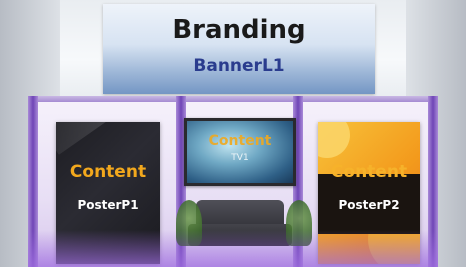 The width and height of the screenshot is (466, 267). Describe the element at coordinates (334, 140) in the screenshot. I see `poster-p2-shape-top` at that location.